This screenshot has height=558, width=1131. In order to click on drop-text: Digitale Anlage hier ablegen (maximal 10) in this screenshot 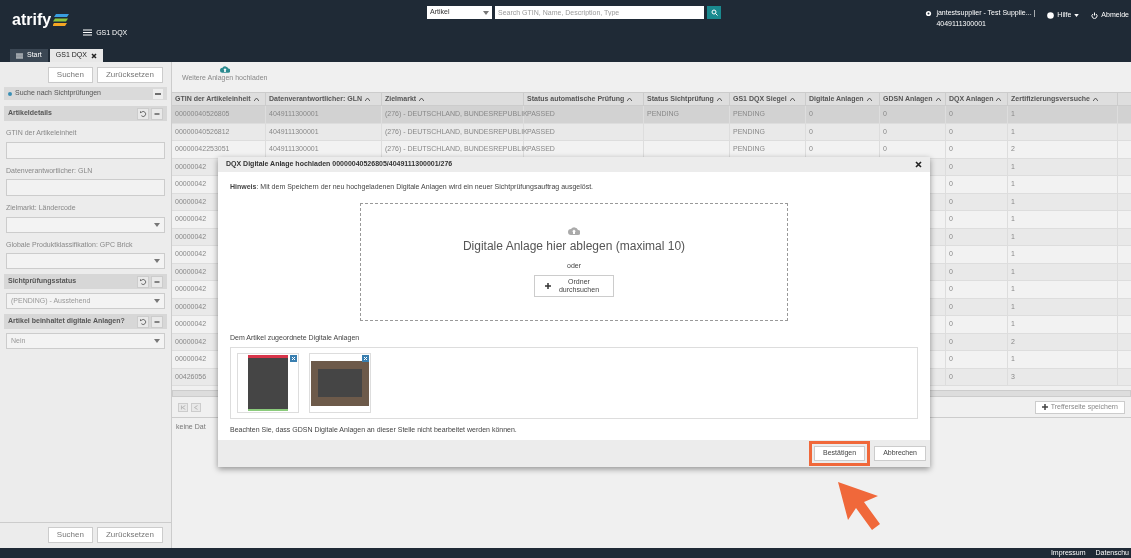, I will do `click(574, 247)`.